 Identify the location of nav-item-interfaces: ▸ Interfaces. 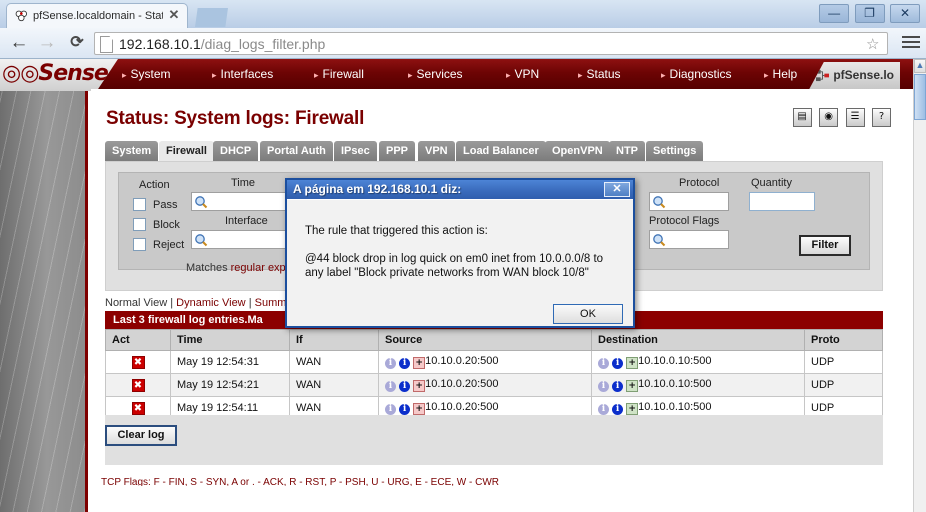
(242, 74).